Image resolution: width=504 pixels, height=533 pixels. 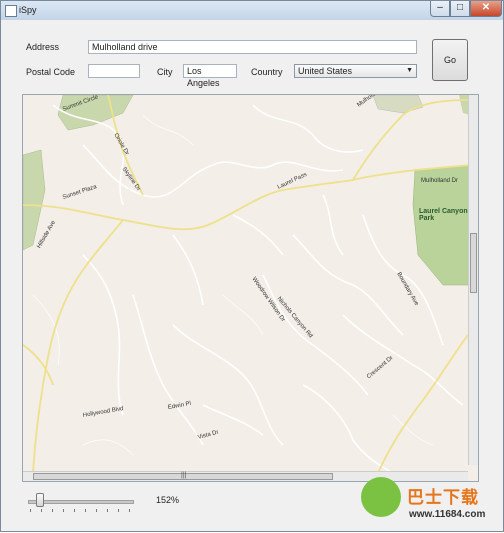 I want to click on map-vertical-scrollbar, so click(x=473, y=280).